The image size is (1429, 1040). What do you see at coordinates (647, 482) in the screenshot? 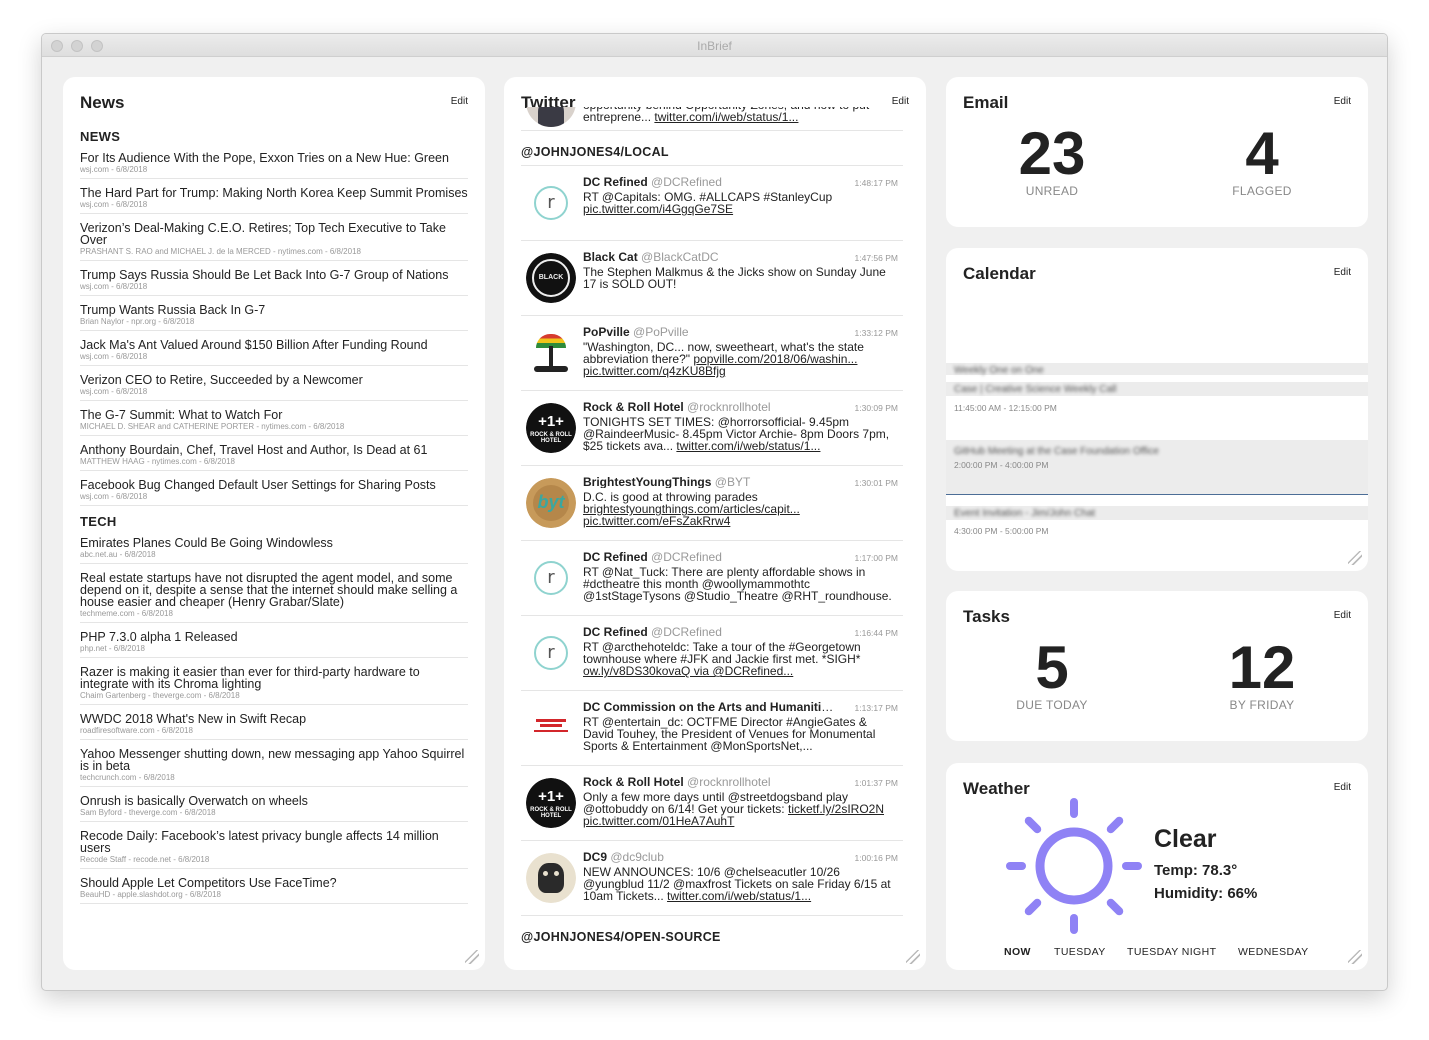
I see `tweet-author: BrightestYoungThings` at bounding box center [647, 482].